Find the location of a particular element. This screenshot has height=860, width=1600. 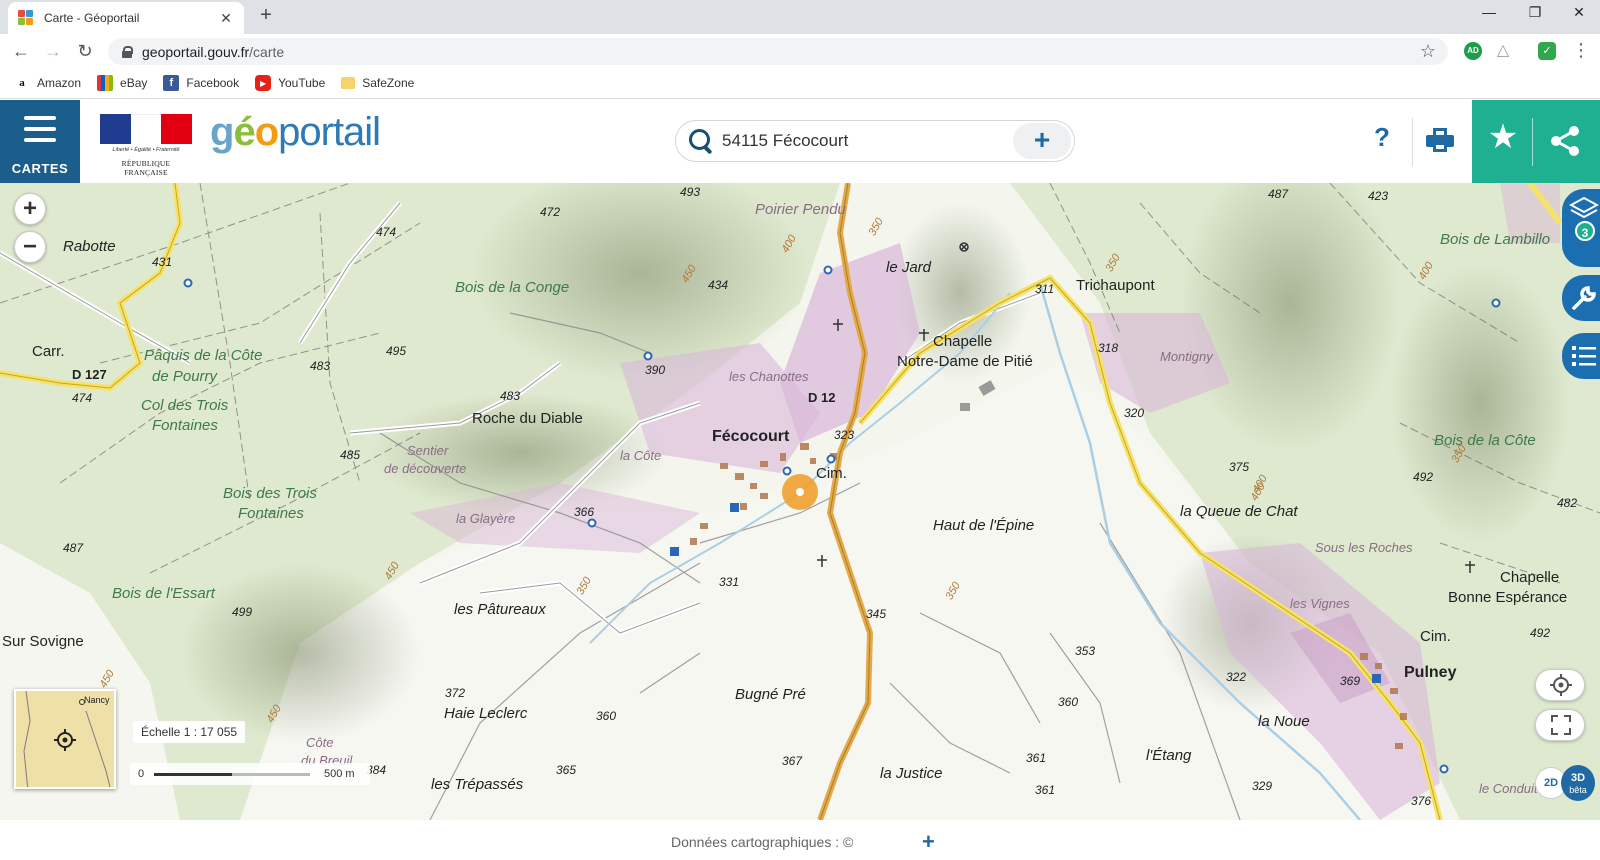

place-label: Cim. is located at coordinates (831, 473).